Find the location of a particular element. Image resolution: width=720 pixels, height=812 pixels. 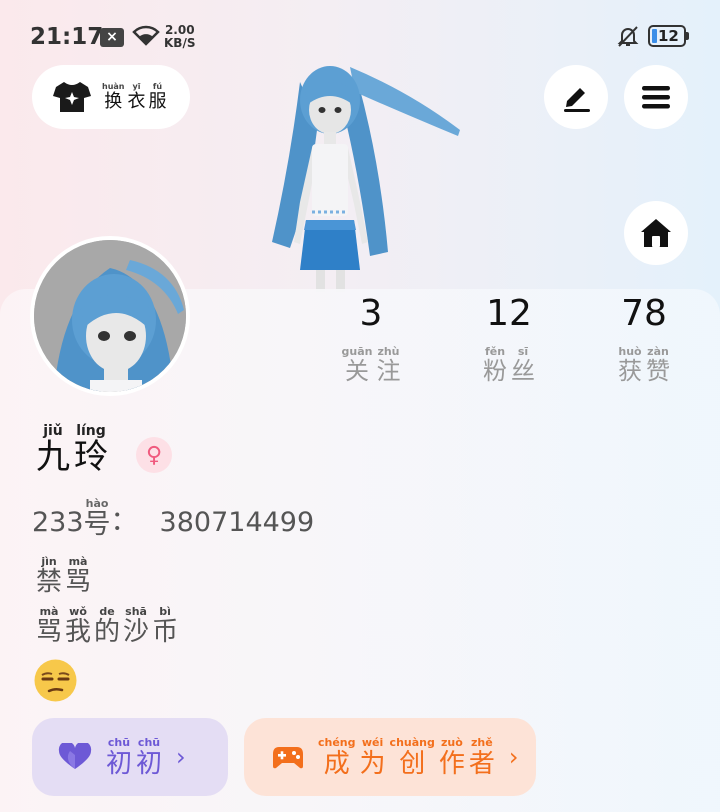

battery-nub is located at coordinates (687, 36).